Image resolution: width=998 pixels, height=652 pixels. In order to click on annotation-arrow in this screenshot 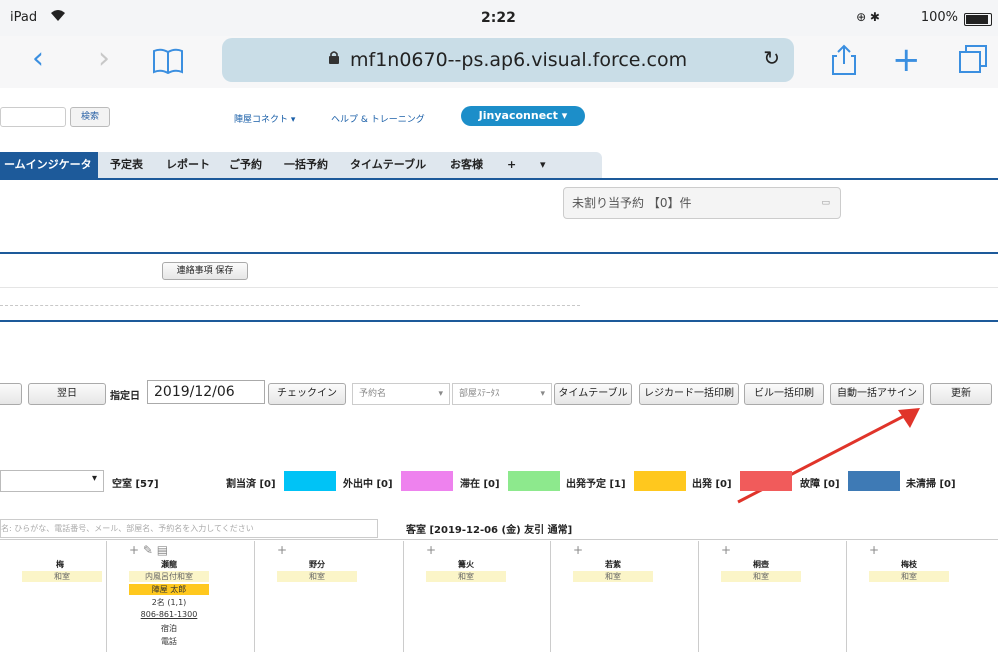, I will do `click(828, 456)`.